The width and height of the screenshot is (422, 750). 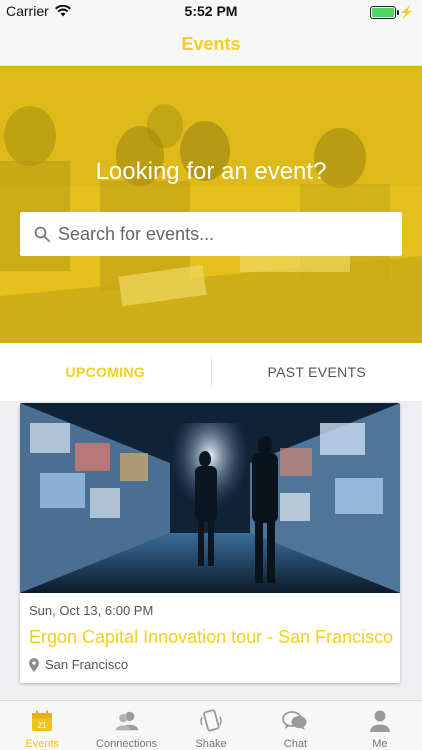 I want to click on bottom-tab-bar: 21 Events Connections Shake Chat Me, so click(x=211, y=725).